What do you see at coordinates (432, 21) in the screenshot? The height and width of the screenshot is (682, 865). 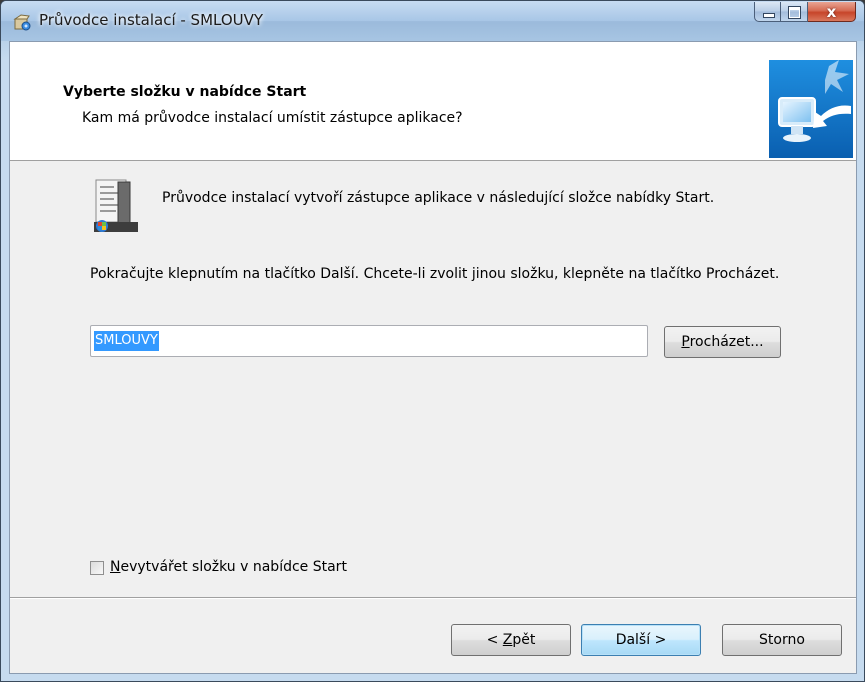 I see `title-bar: Průvodce instalací - SMLOUVY x` at bounding box center [432, 21].